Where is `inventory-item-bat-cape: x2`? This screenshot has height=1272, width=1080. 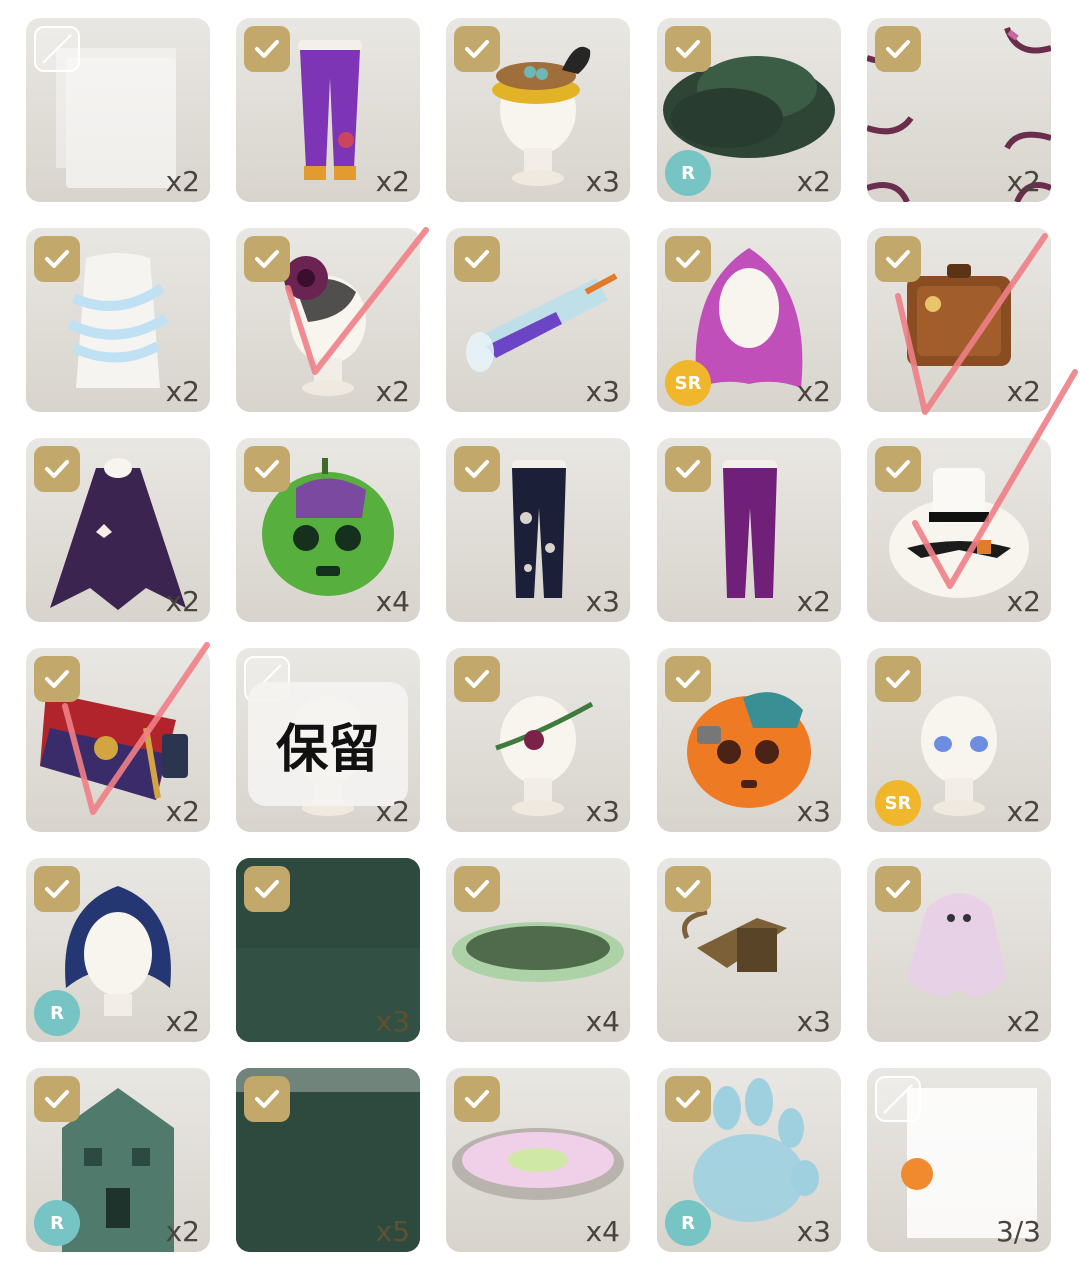 inventory-item-bat-cape: x2 is located at coordinates (118, 530).